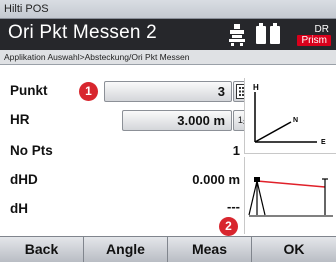 The image size is (336, 262). I want to click on dh-value: ---, so click(233, 206).